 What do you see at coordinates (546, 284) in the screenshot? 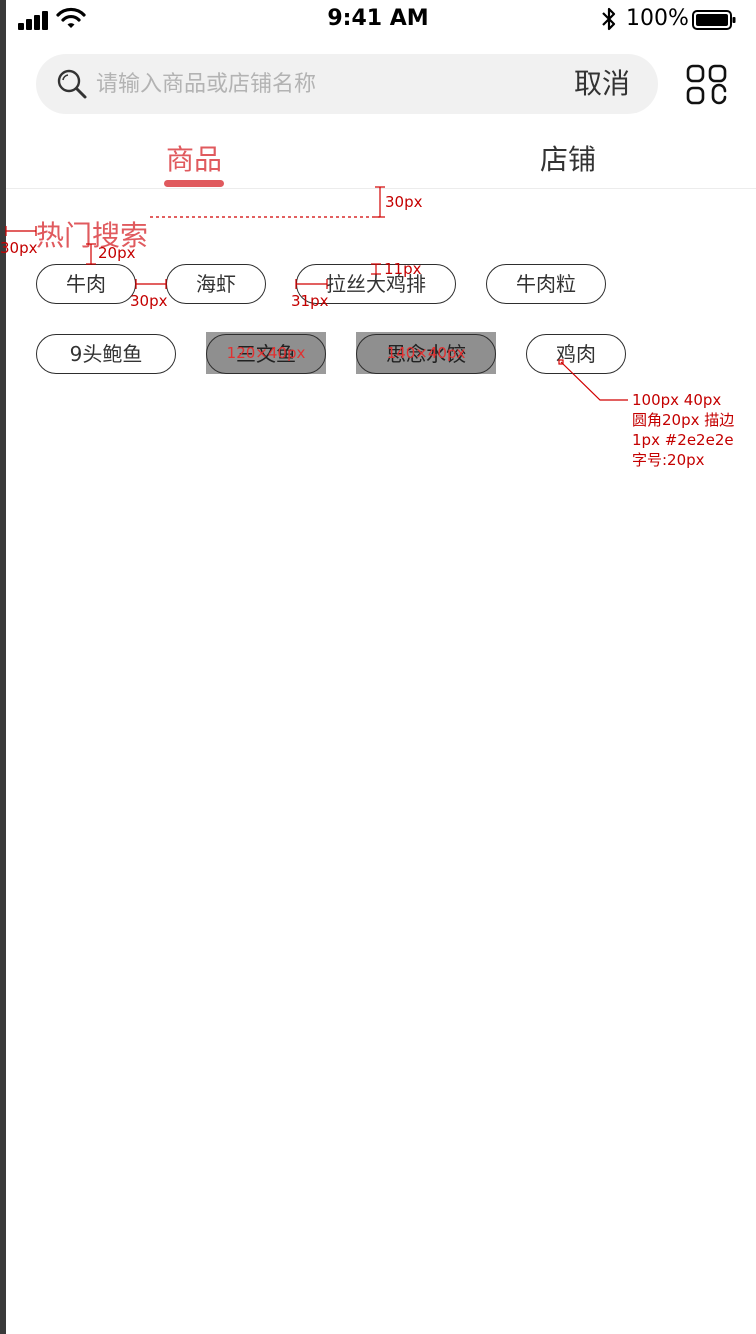
I see `hot-search-tag: 牛肉粒` at bounding box center [546, 284].